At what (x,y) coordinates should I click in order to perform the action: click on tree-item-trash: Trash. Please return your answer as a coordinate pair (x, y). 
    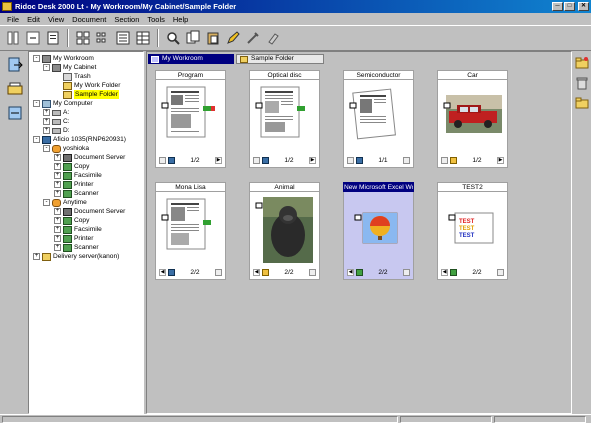
    Looking at the image, I should click on (72, 76).